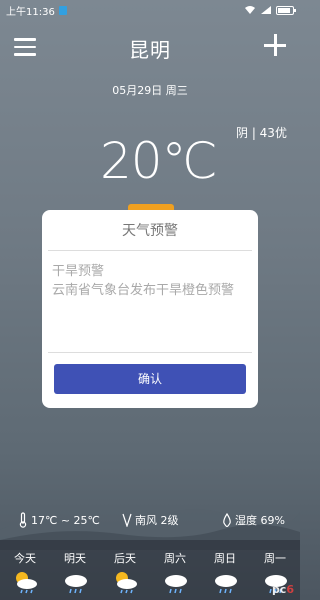 The height and width of the screenshot is (600, 320). What do you see at coordinates (175, 558) in the screenshot?
I see `forecast-day-label: 周六` at bounding box center [175, 558].